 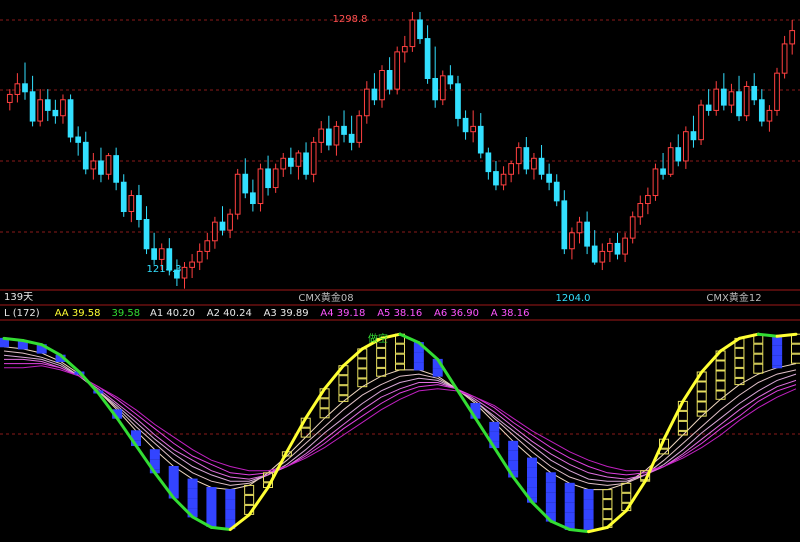 What do you see at coordinates (325, 297) in the screenshot?
I see `contract-label: CMX黄金08` at bounding box center [325, 297].